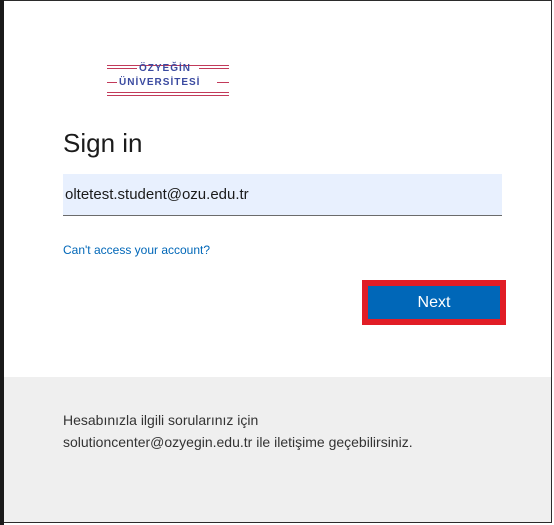 This screenshot has width=554, height=525. I want to click on cant-access-account-link: Can't access your account?, so click(136, 250).